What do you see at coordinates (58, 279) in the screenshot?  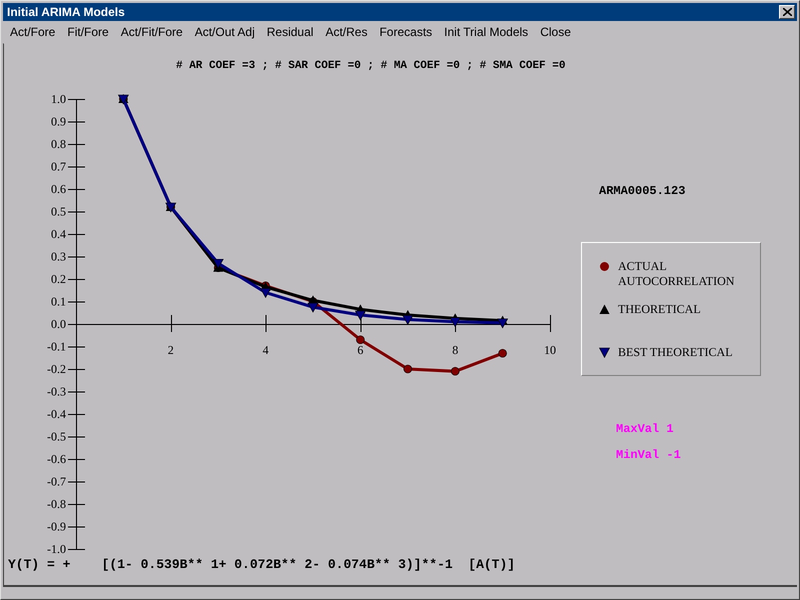 I see `y-tick-label: 0.2` at bounding box center [58, 279].